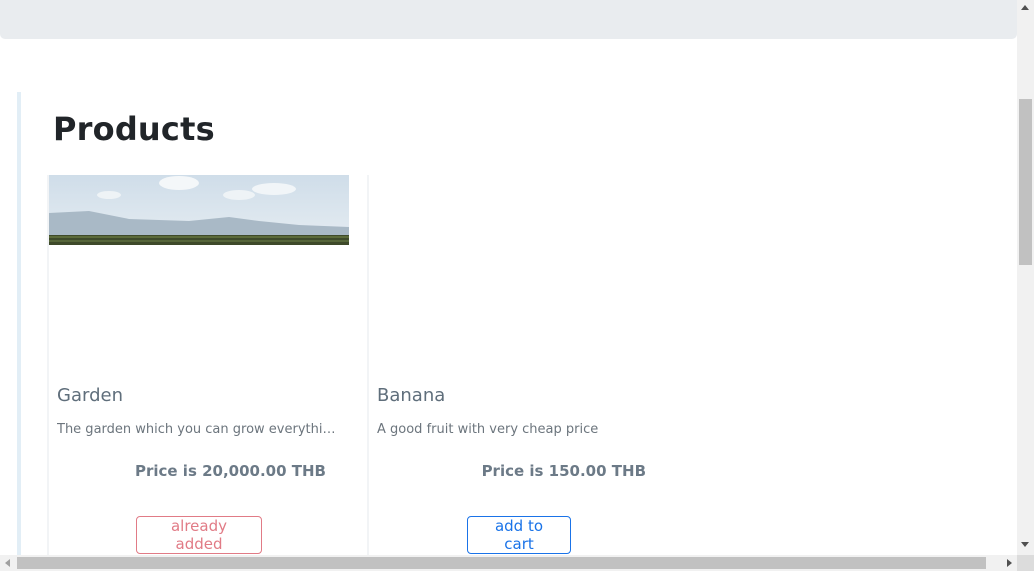 The image size is (1034, 571). I want to click on scroll-up-arrow-icon, so click(1025, 7).